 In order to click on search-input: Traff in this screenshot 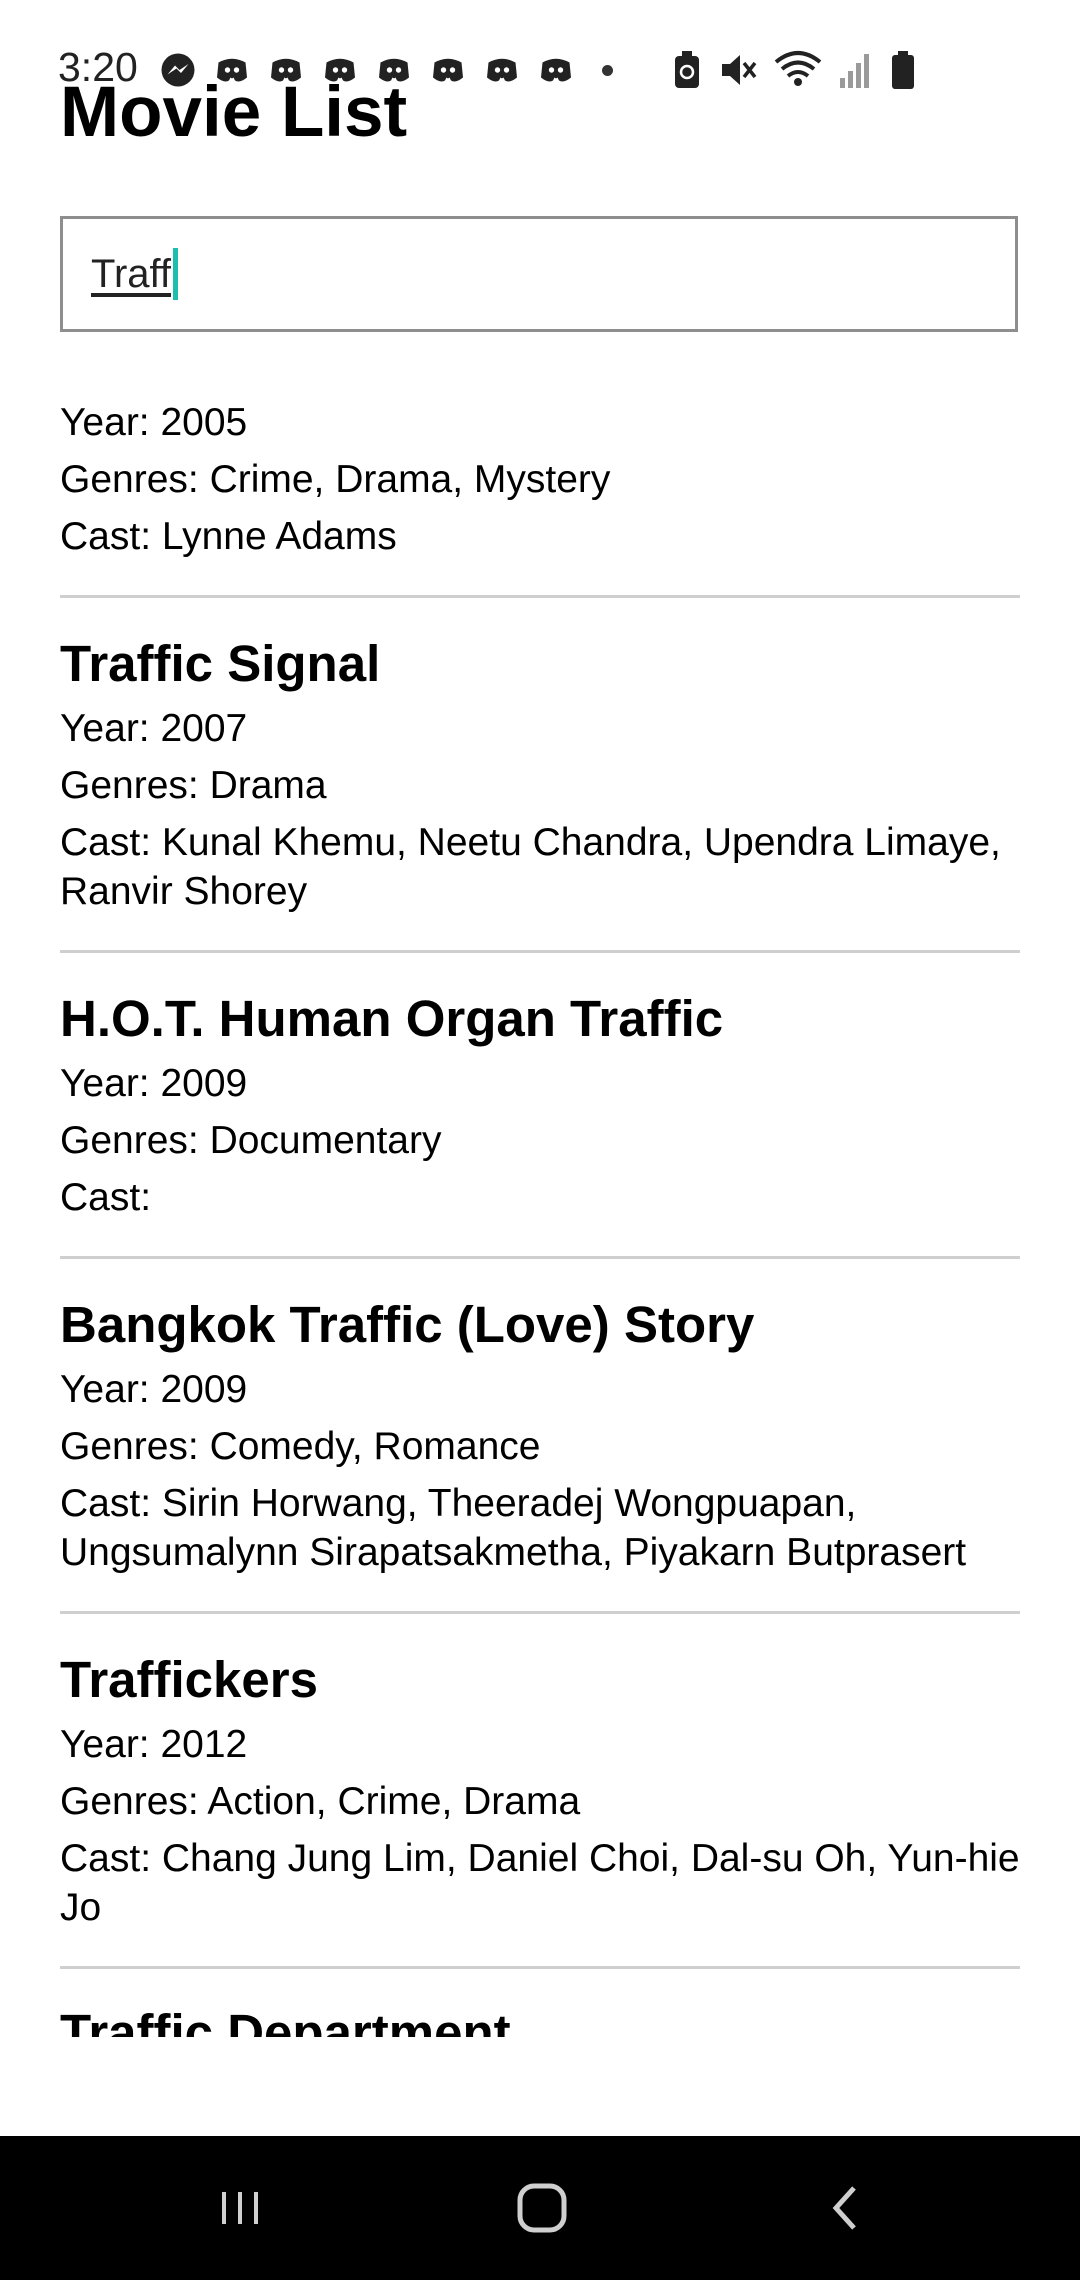, I will do `click(539, 274)`.